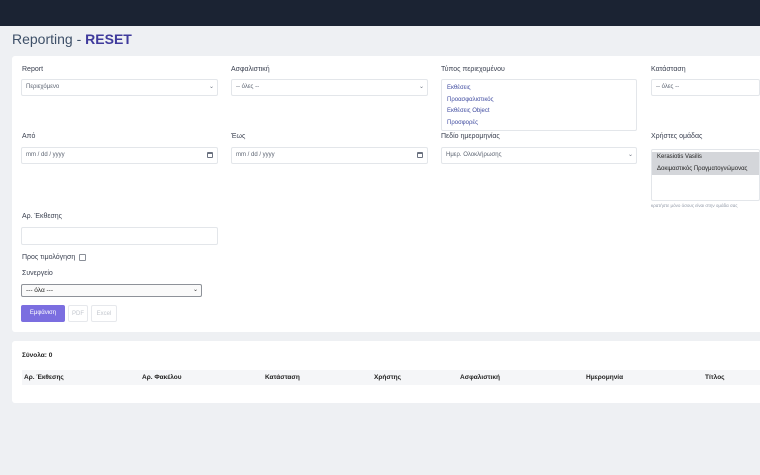  What do you see at coordinates (49, 39) in the screenshot?
I see `page-title-prefix: Reporting -` at bounding box center [49, 39].